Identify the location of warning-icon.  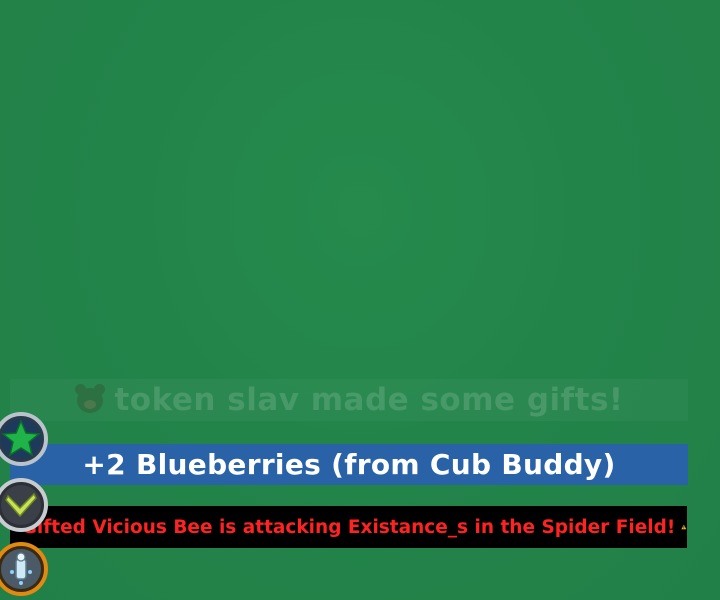
(684, 527).